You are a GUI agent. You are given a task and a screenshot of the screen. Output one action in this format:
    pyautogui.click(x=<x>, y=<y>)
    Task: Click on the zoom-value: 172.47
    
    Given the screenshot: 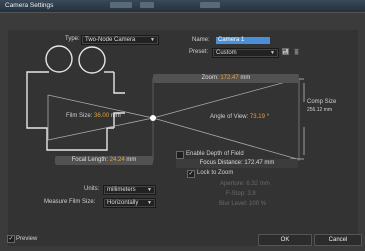 What is the action you would take?
    pyautogui.click(x=229, y=78)
    